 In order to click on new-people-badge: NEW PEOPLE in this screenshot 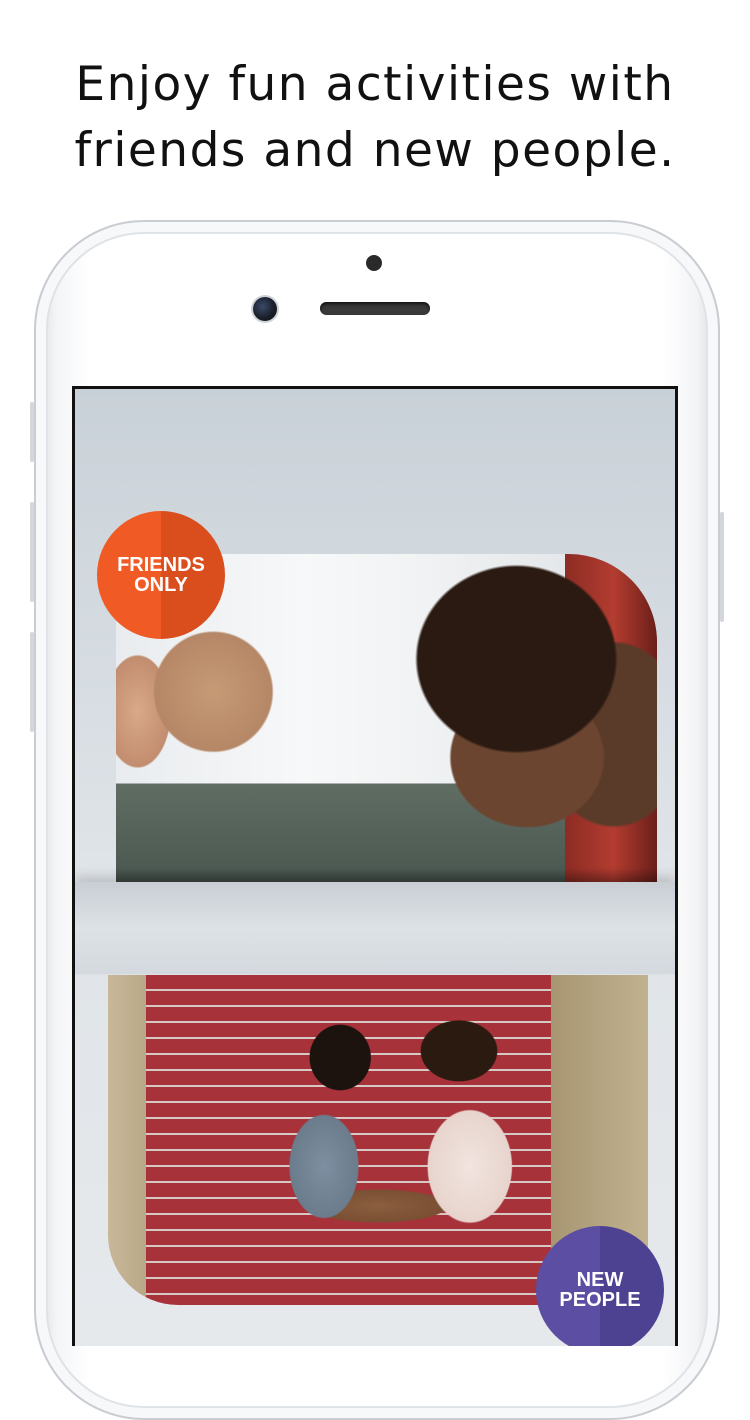, I will do `click(600, 1286)`.